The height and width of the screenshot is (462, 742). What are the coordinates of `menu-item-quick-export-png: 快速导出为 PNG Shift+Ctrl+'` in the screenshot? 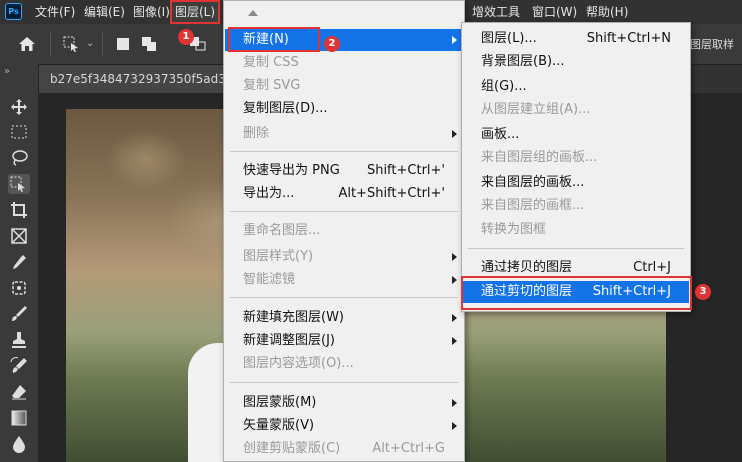 It's located at (344, 171).